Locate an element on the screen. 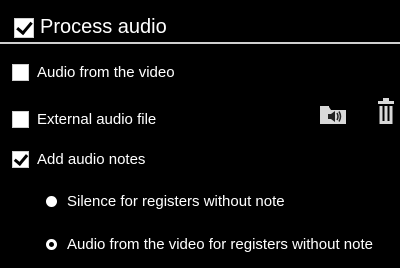 This screenshot has width=400, height=268. process-audio-checkbox is located at coordinates (24, 27).